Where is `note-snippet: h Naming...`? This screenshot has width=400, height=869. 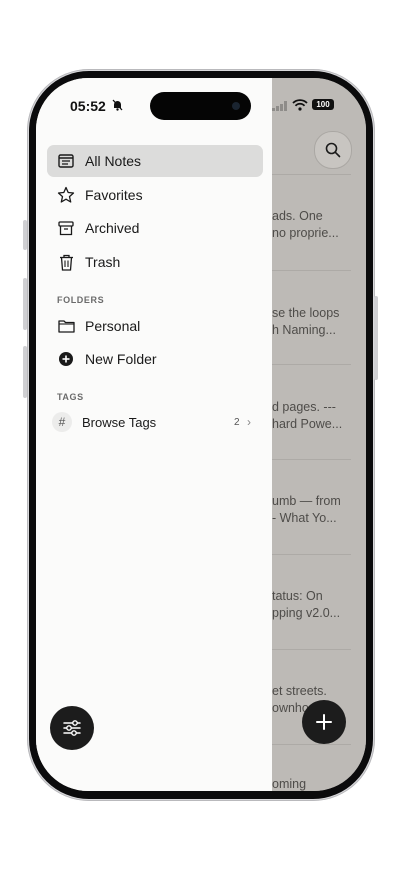
note-snippet: h Naming... is located at coordinates (304, 330).